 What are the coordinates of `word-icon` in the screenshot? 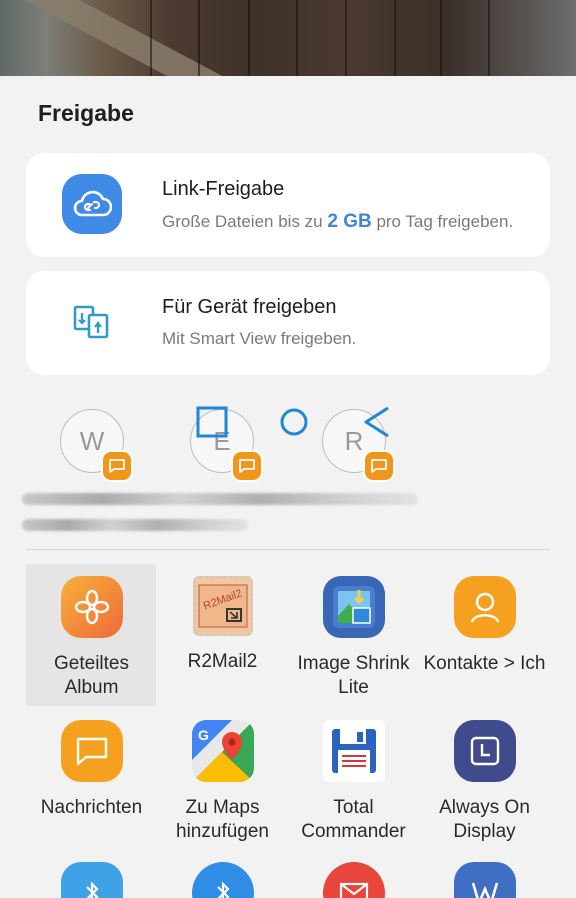 It's located at (484, 880).